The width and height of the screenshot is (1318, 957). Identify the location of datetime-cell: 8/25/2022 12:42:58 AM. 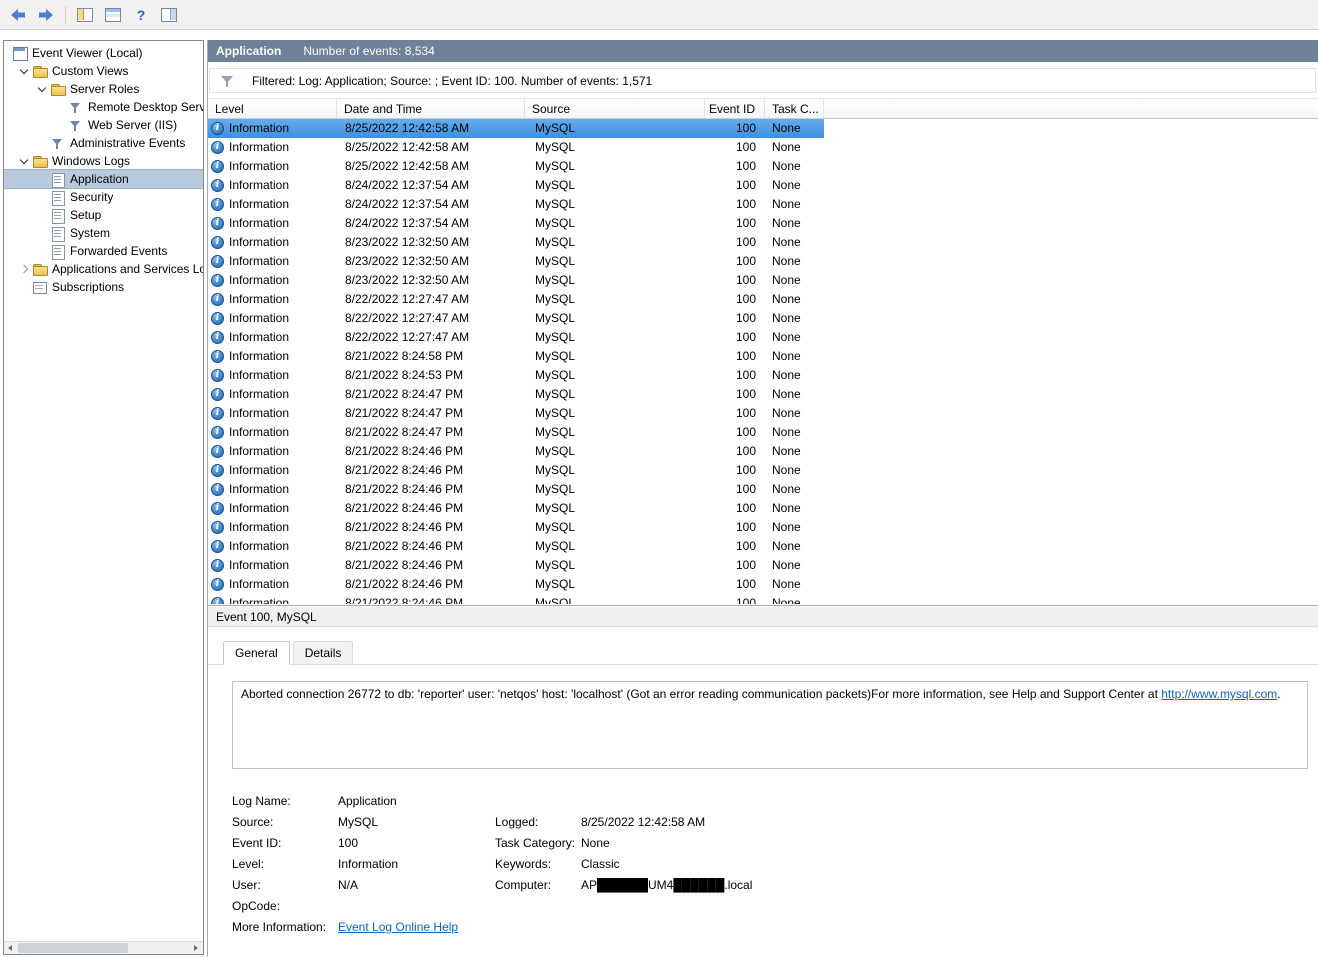
(407, 128).